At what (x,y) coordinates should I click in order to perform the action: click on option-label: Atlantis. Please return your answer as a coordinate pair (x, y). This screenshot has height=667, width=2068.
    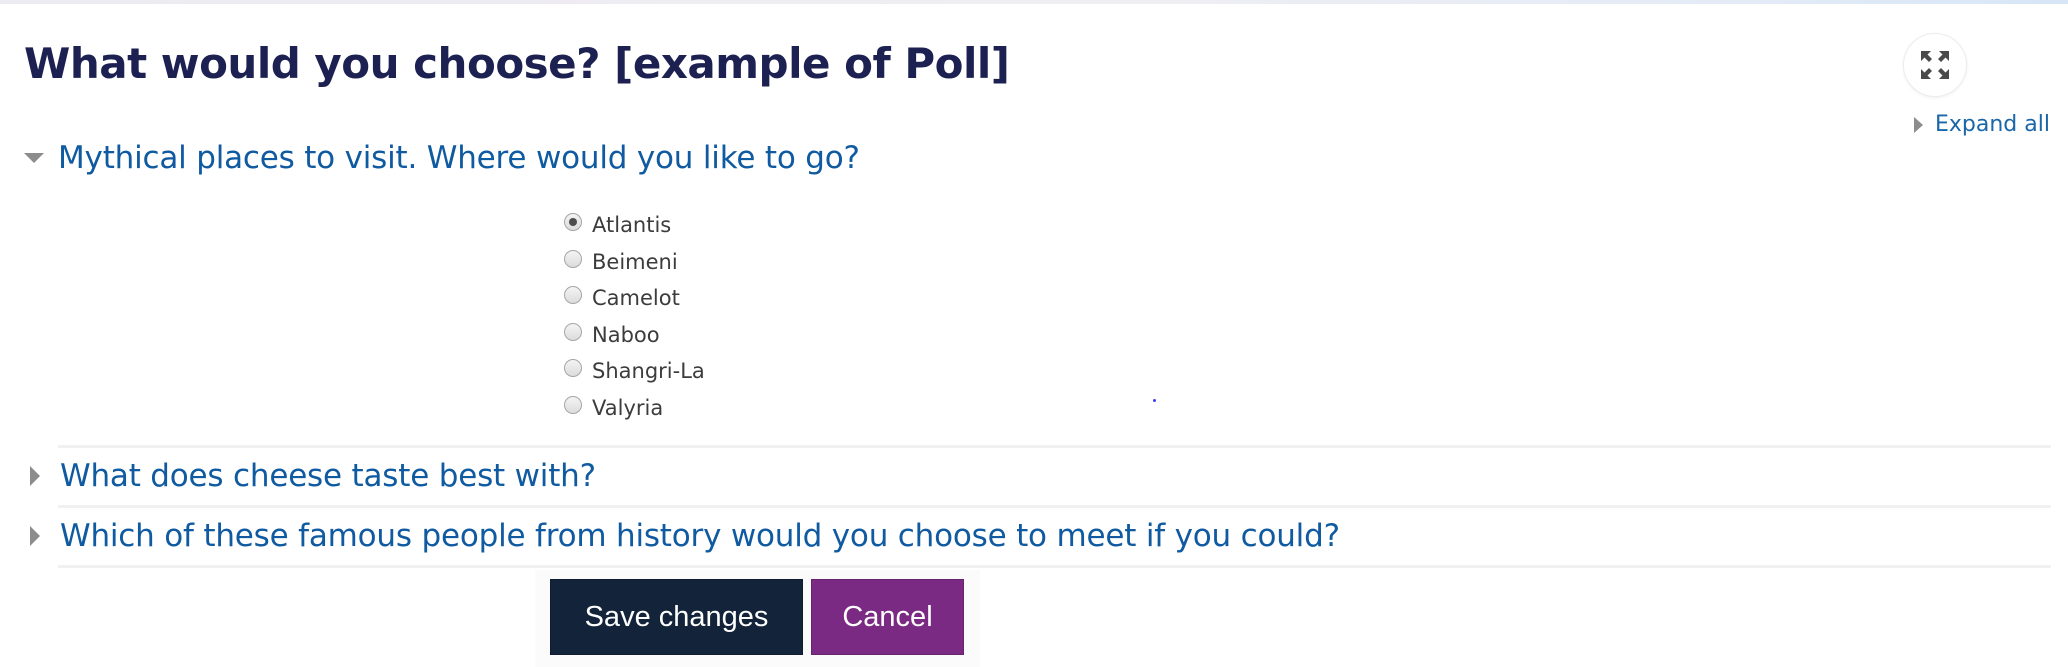
    Looking at the image, I should click on (632, 225).